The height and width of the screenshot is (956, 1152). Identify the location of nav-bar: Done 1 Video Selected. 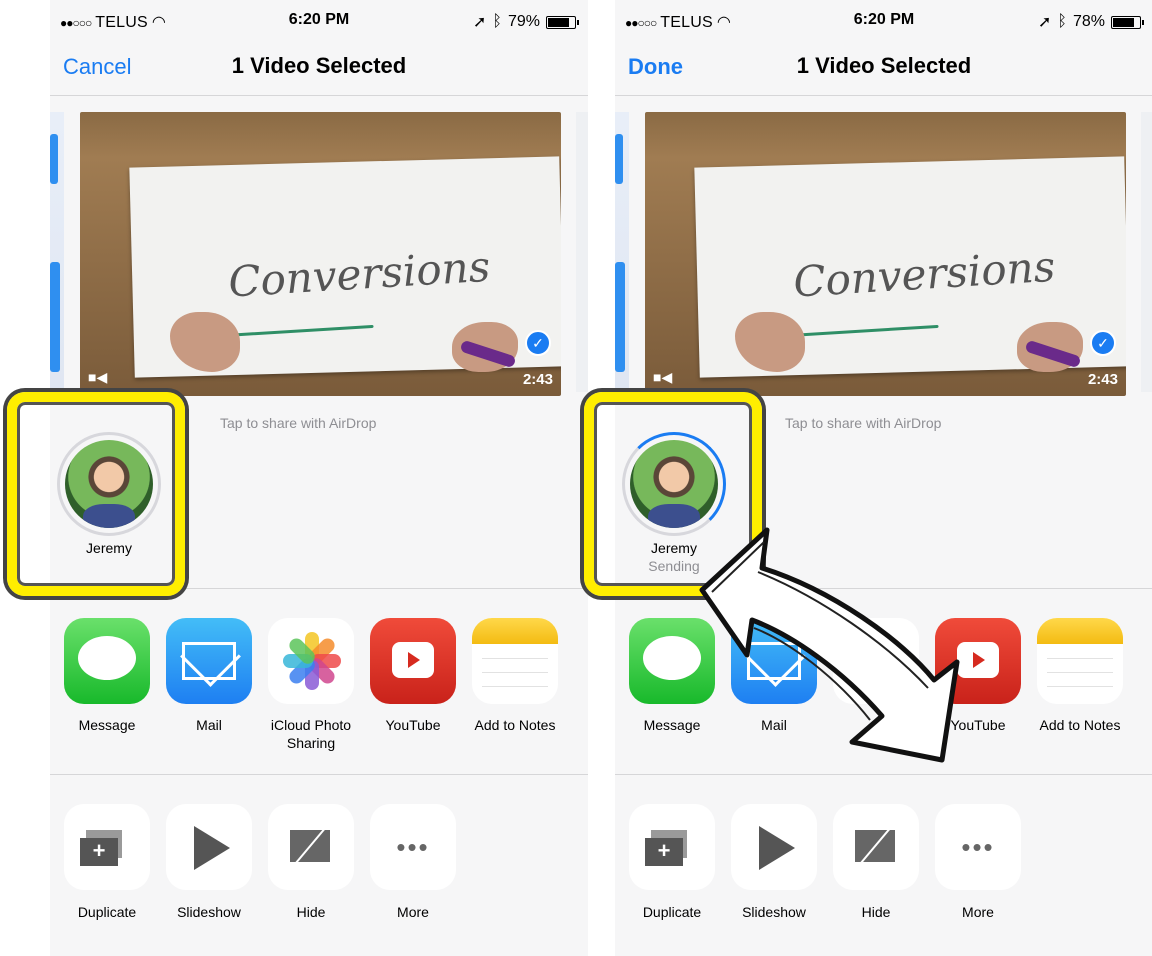
(883, 68).